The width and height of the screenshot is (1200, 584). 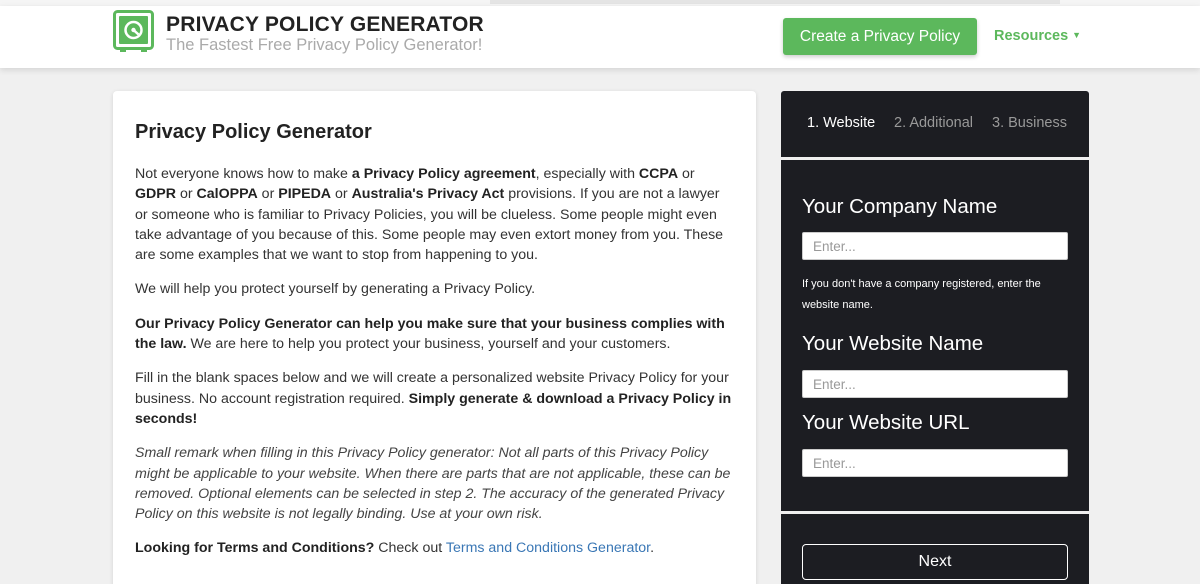 I want to click on create-privacy-policy-button: Create a Privacy Policy, so click(x=880, y=36).